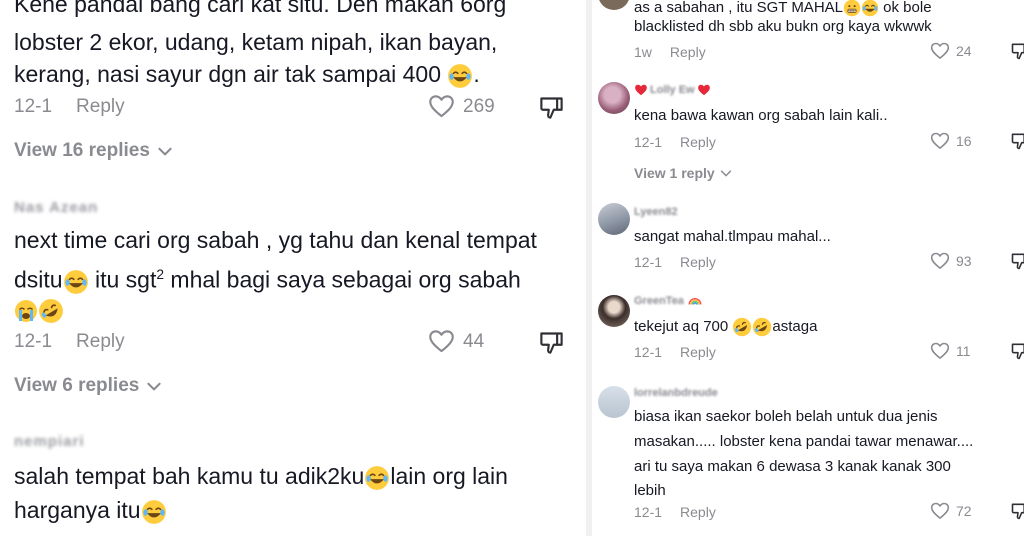  I want to click on view-replies-button: View 16 replies, so click(94, 151).